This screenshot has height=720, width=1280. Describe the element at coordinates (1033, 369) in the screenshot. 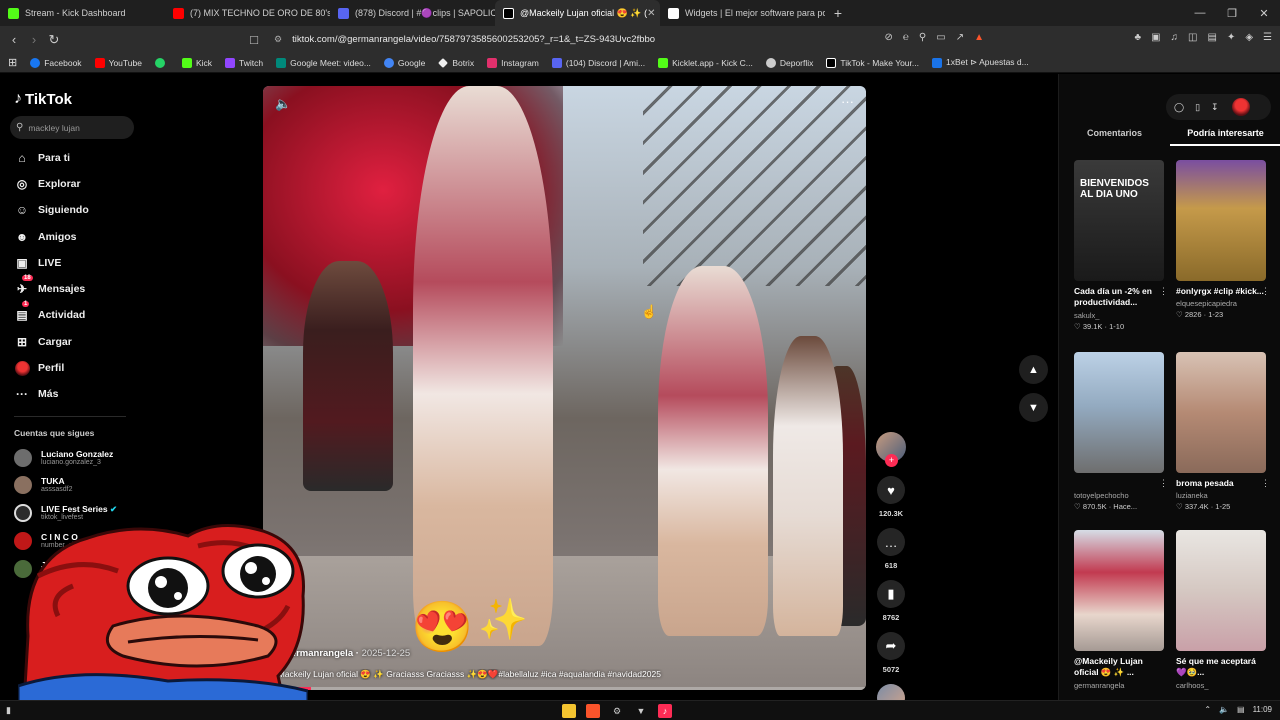

I see `previous-video-button: ▲` at that location.